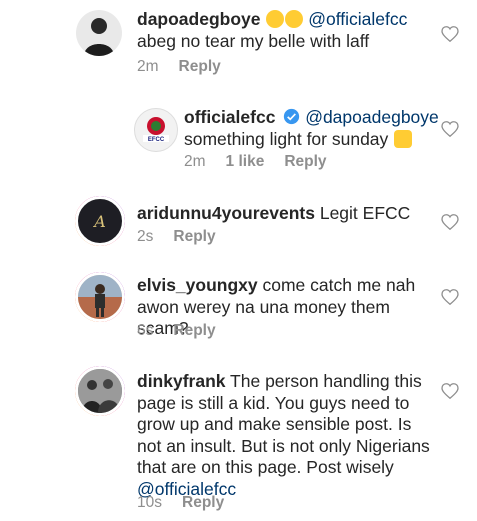 The height and width of the screenshot is (521, 477). What do you see at coordinates (275, 19) in the screenshot?
I see `laughing-crying-emoji` at bounding box center [275, 19].